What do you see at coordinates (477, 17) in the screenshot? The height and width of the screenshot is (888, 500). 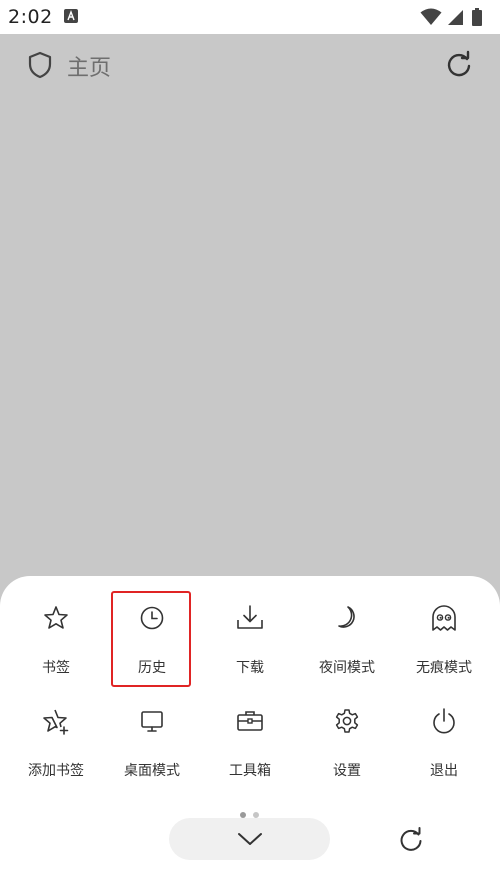 I see `battery-icon` at bounding box center [477, 17].